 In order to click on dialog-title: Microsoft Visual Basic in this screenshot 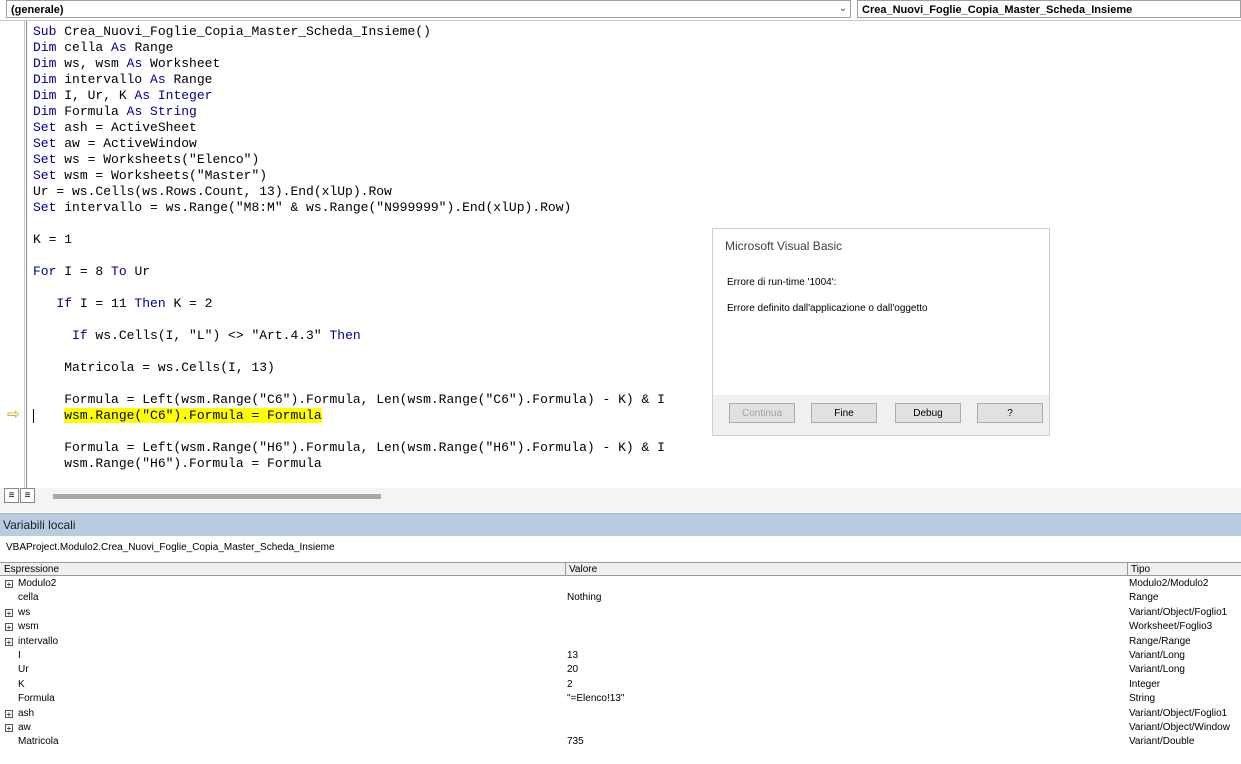, I will do `click(784, 246)`.